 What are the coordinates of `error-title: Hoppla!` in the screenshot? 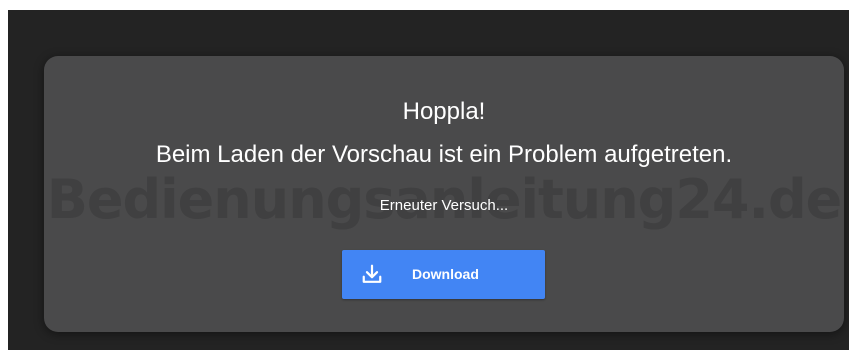 It's located at (444, 111).